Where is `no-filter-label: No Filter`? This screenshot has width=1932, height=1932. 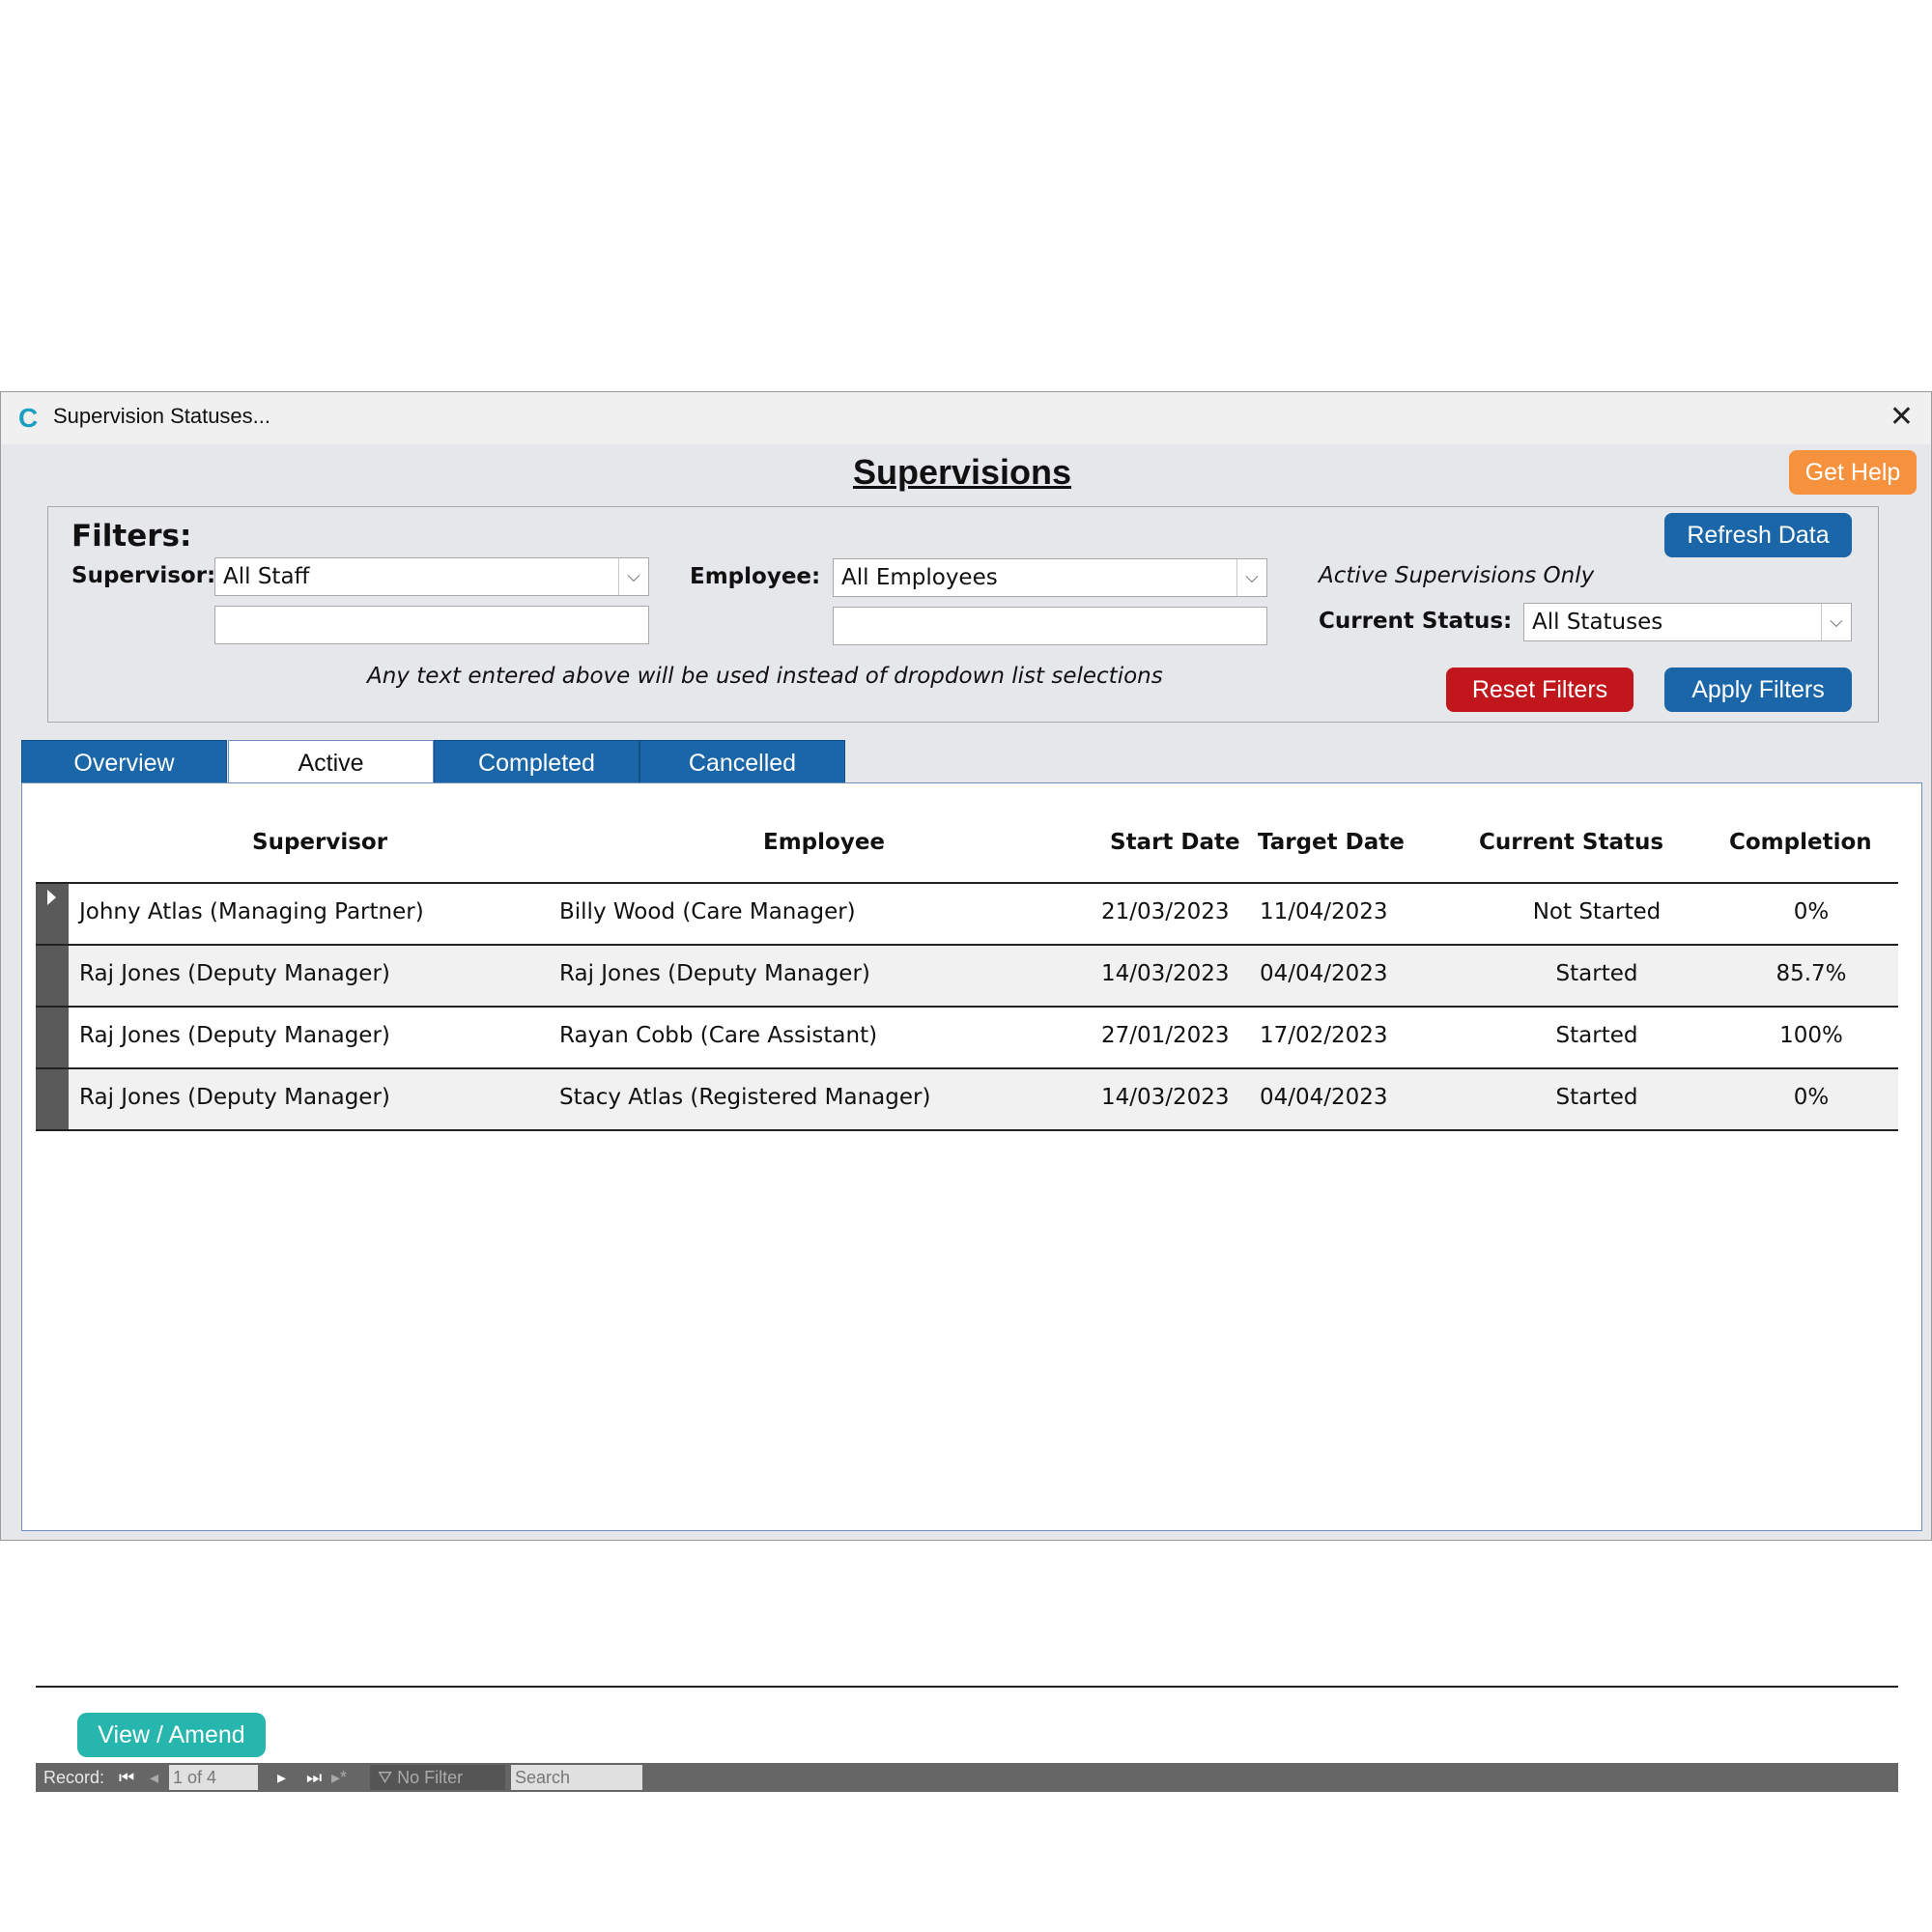
no-filter-label: No Filter is located at coordinates (430, 1777).